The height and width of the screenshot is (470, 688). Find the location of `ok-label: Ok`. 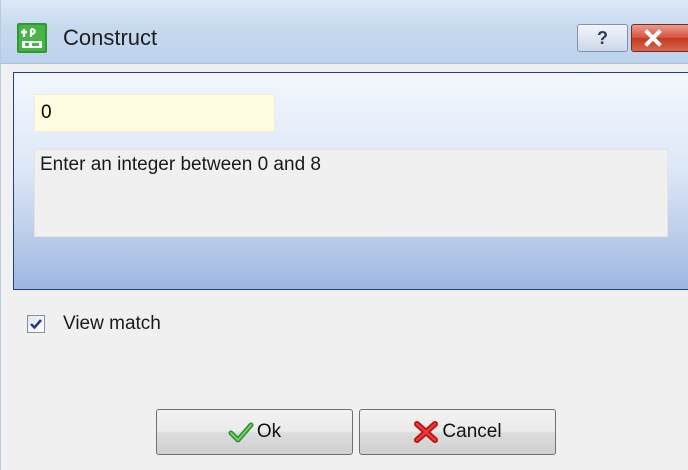

ok-label: Ok is located at coordinates (269, 431).